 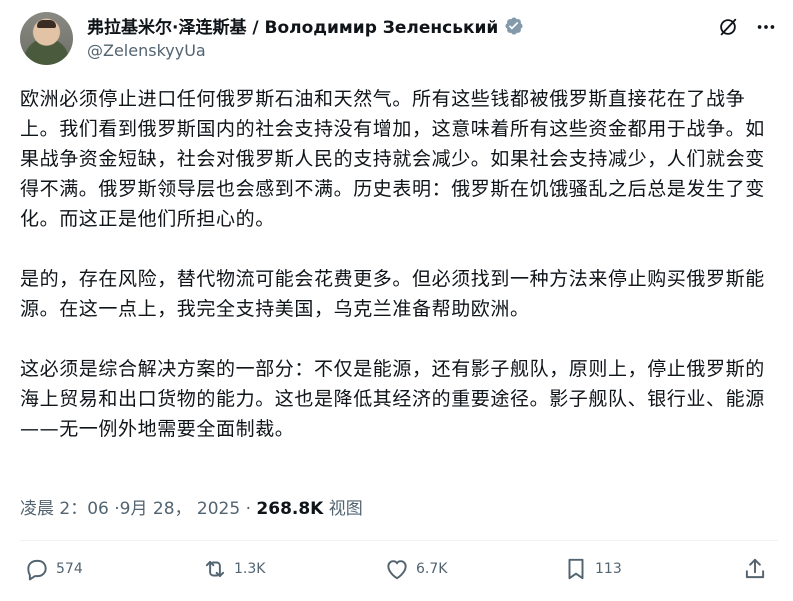 I want to click on bookmark-icon, so click(x=576, y=569).